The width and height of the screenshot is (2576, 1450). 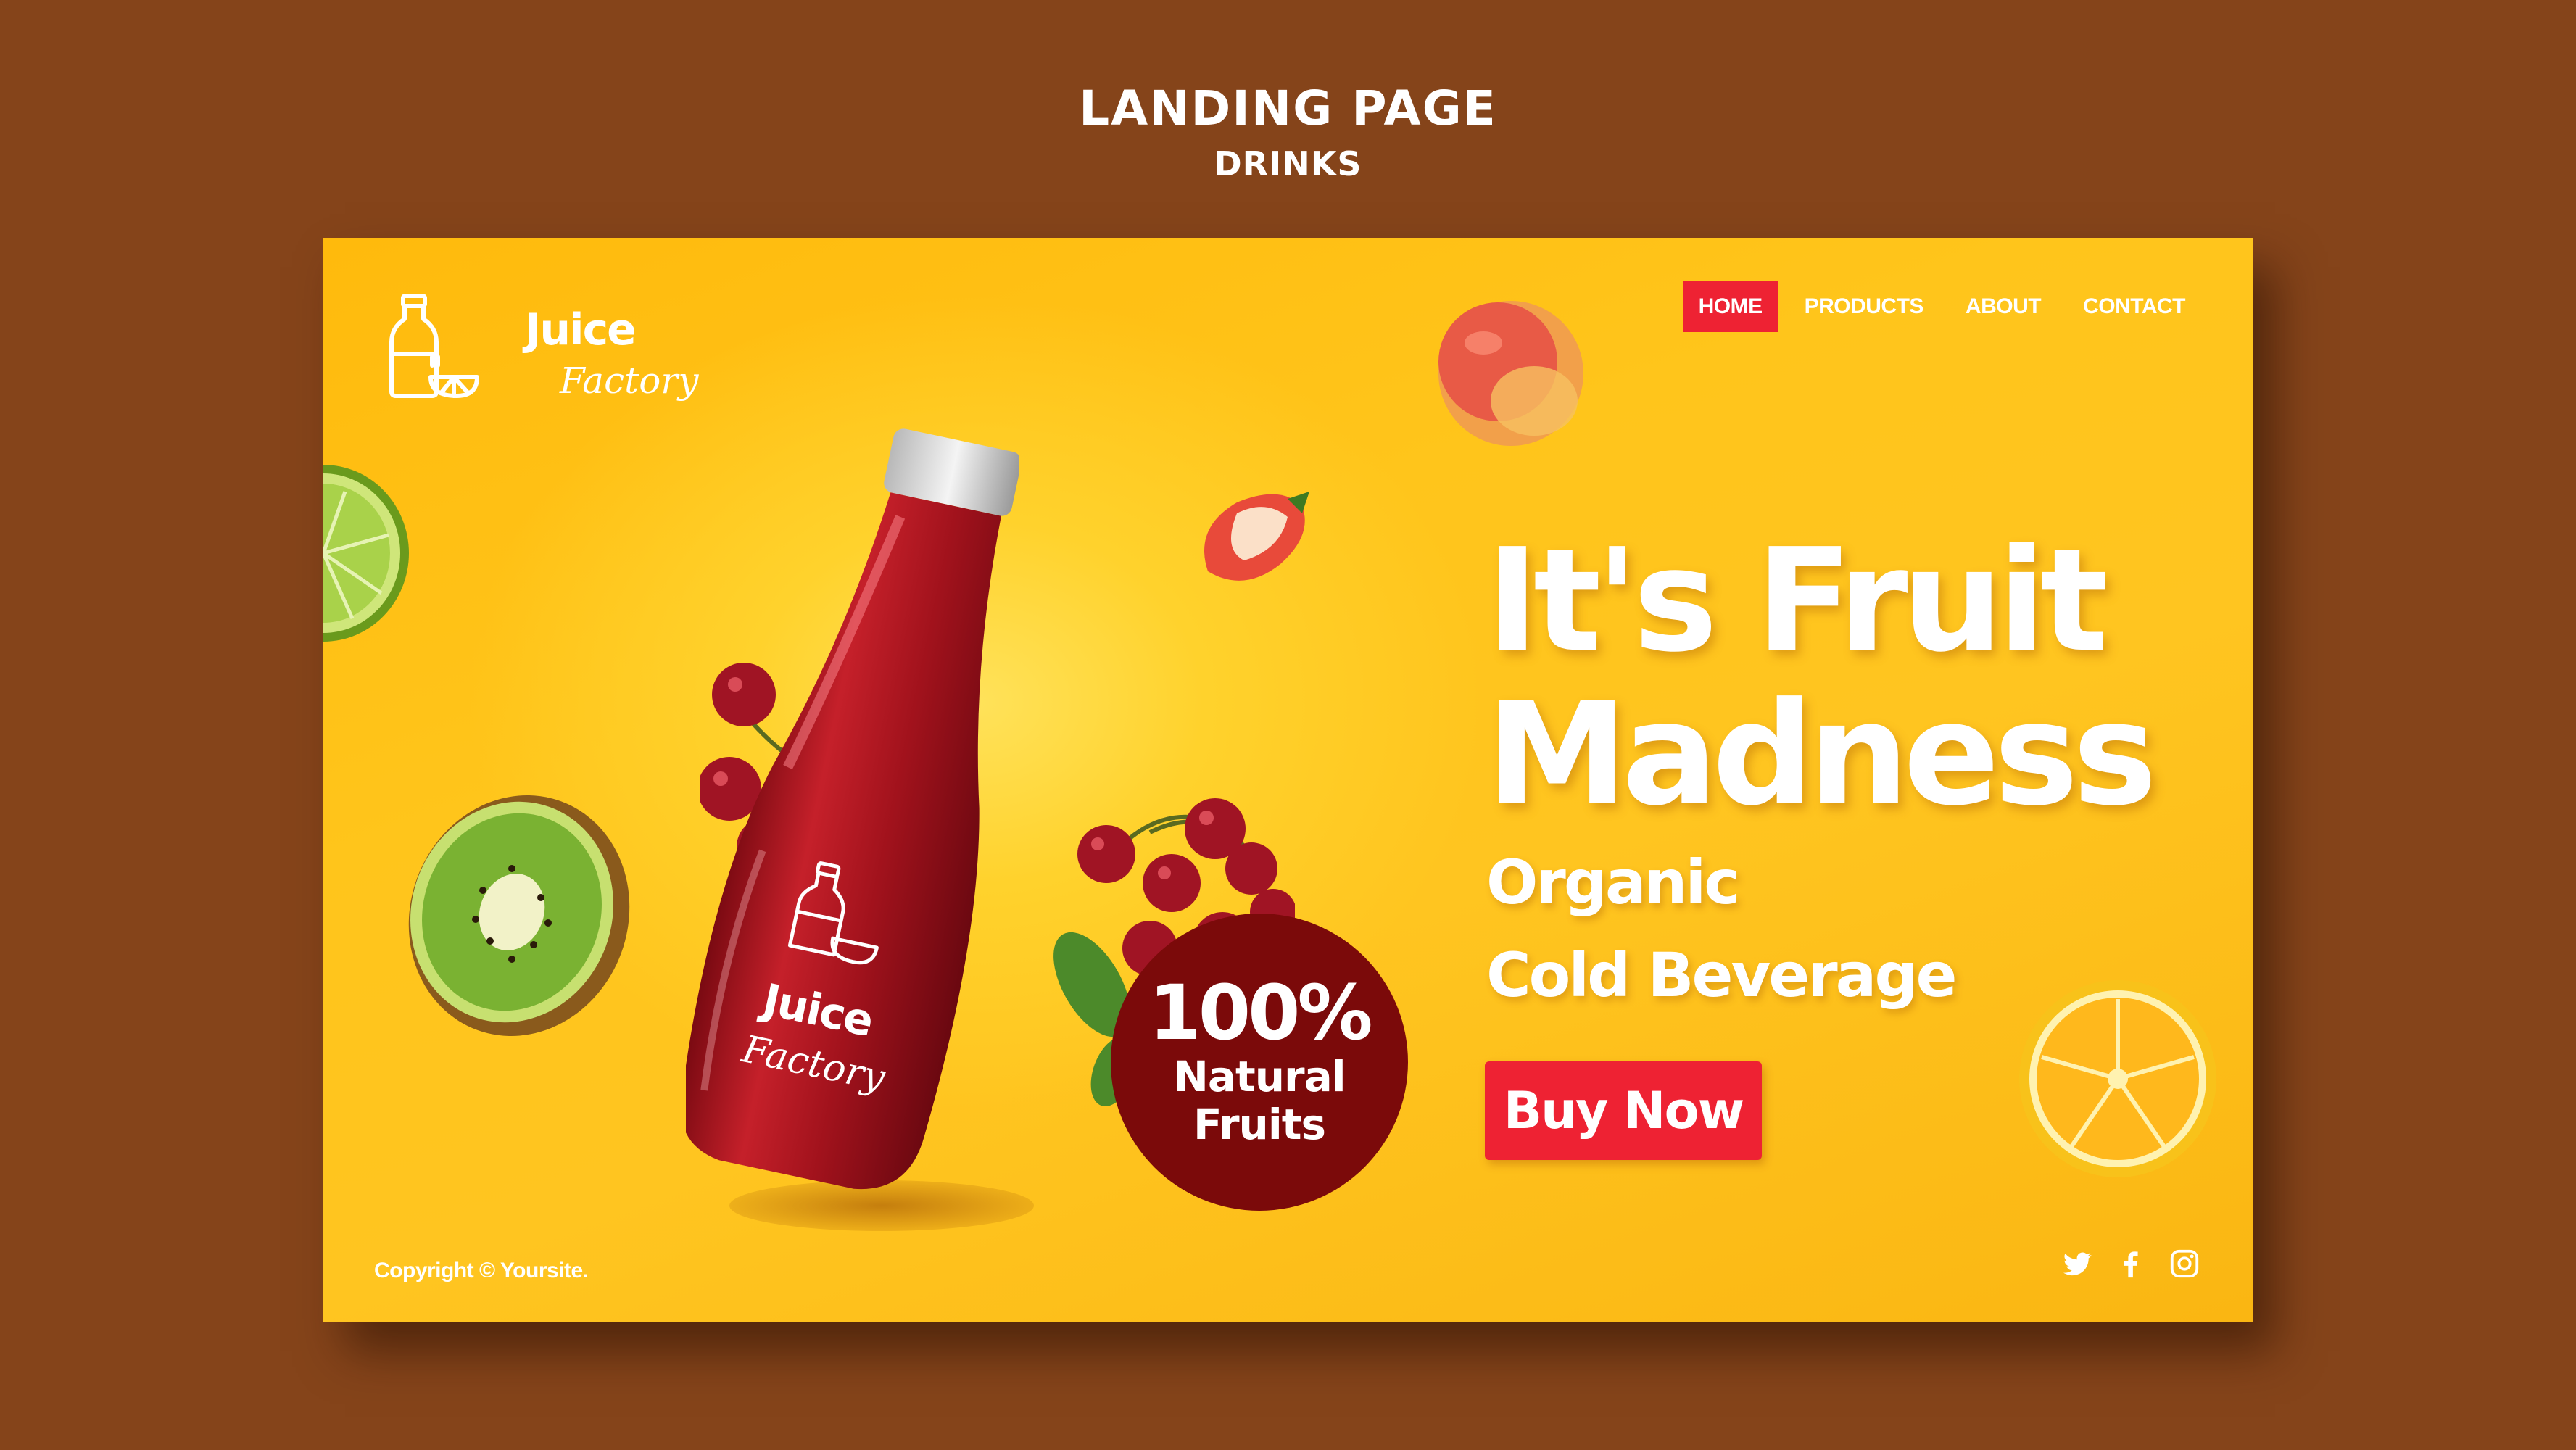 I want to click on kiwi-image, so click(x=519, y=916).